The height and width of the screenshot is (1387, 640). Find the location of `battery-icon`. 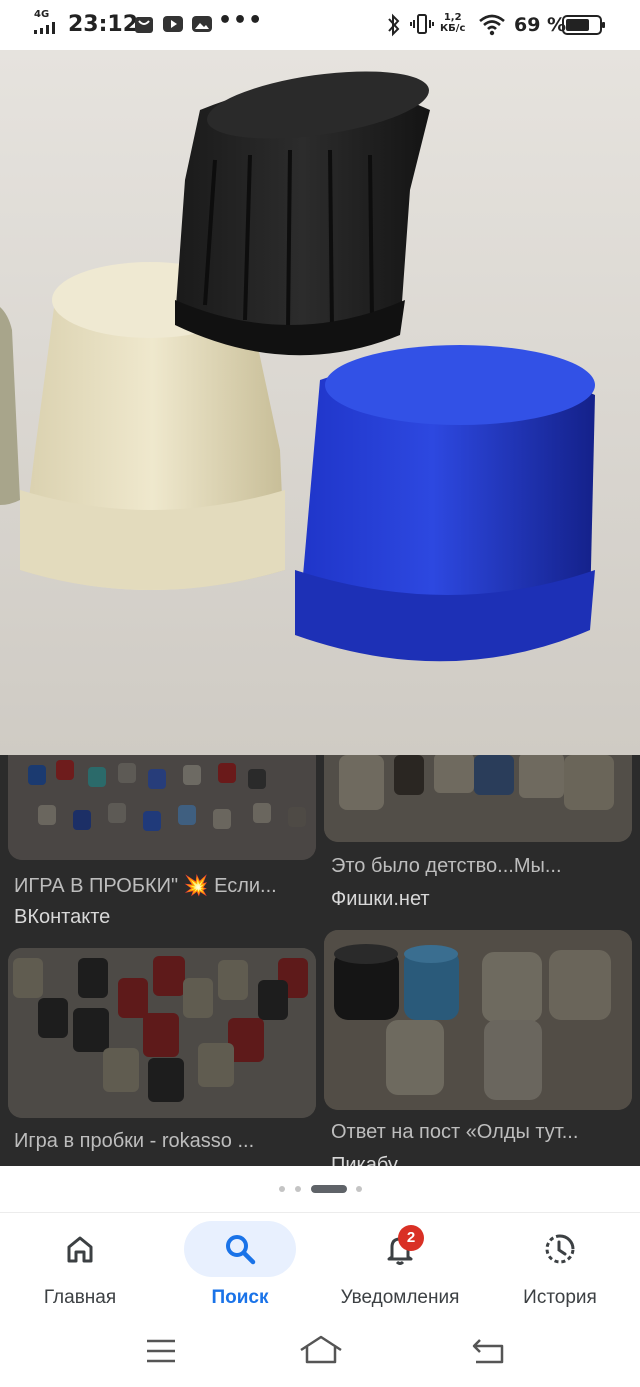

battery-icon is located at coordinates (583, 25).